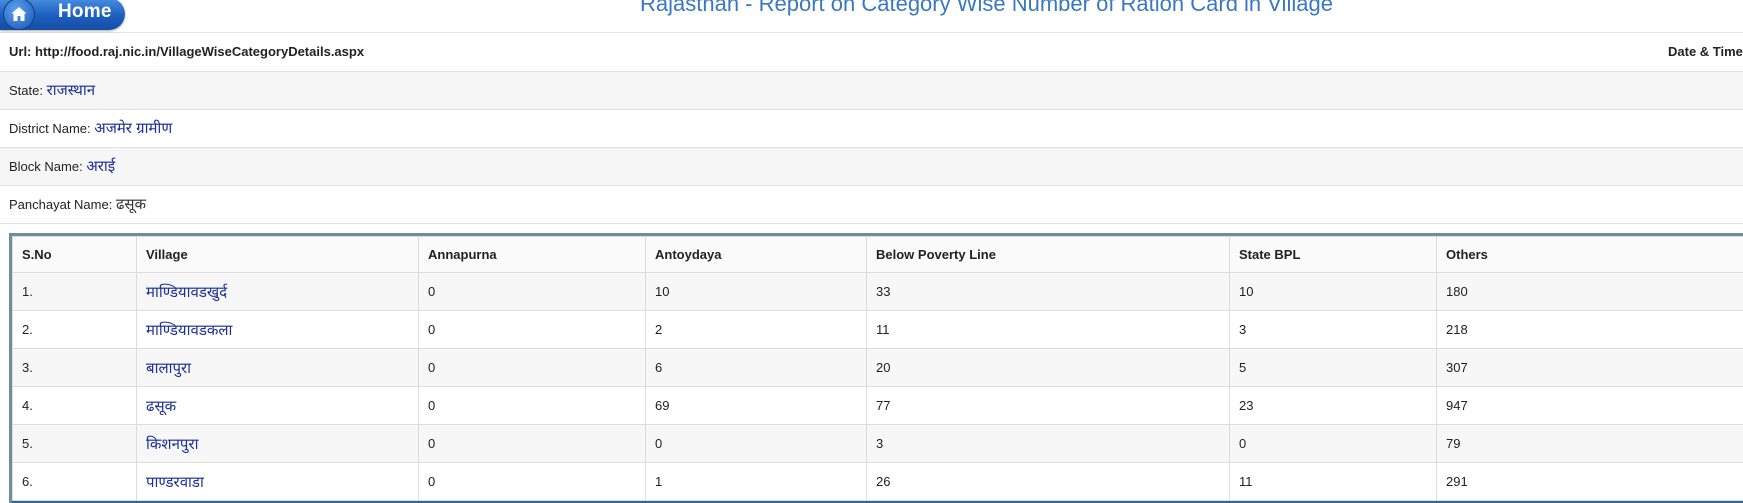  I want to click on village-link: पाण्डरवाडा, so click(175, 482).